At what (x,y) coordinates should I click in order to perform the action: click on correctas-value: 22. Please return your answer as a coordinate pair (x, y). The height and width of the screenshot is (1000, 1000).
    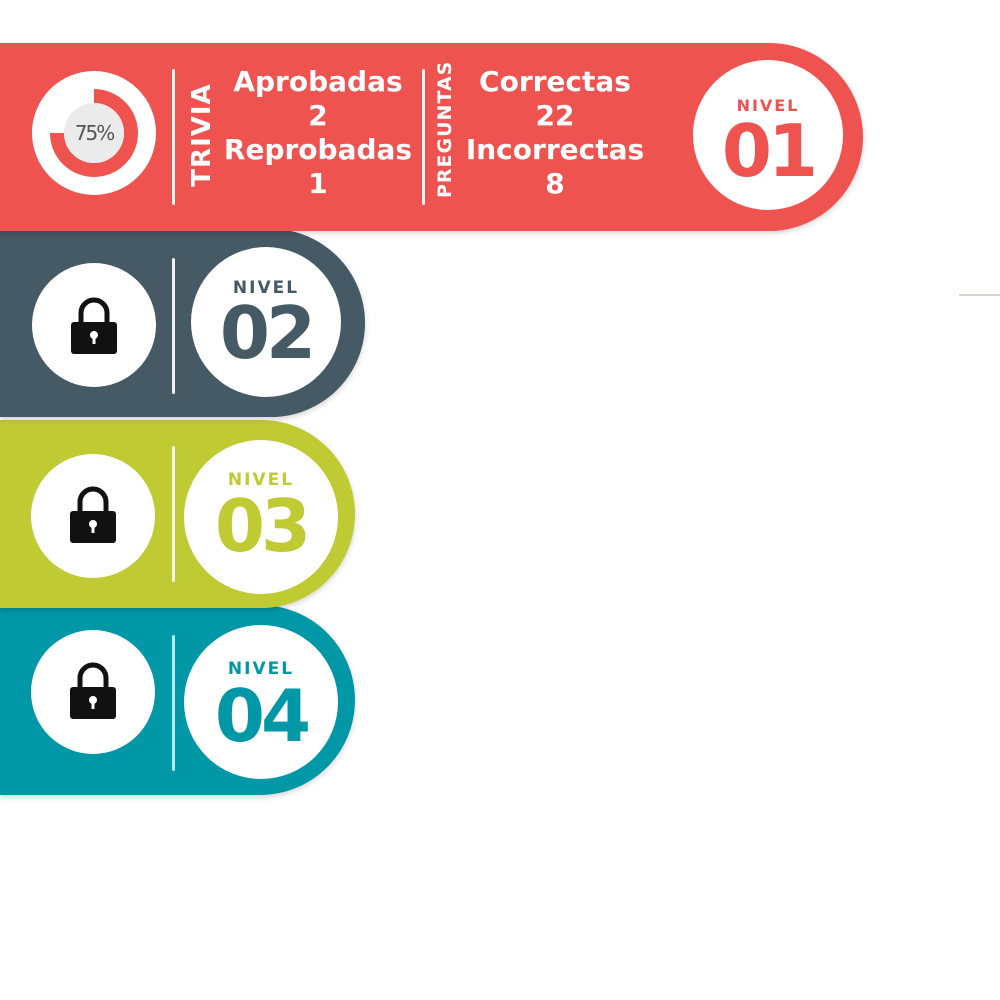
    Looking at the image, I should click on (555, 115).